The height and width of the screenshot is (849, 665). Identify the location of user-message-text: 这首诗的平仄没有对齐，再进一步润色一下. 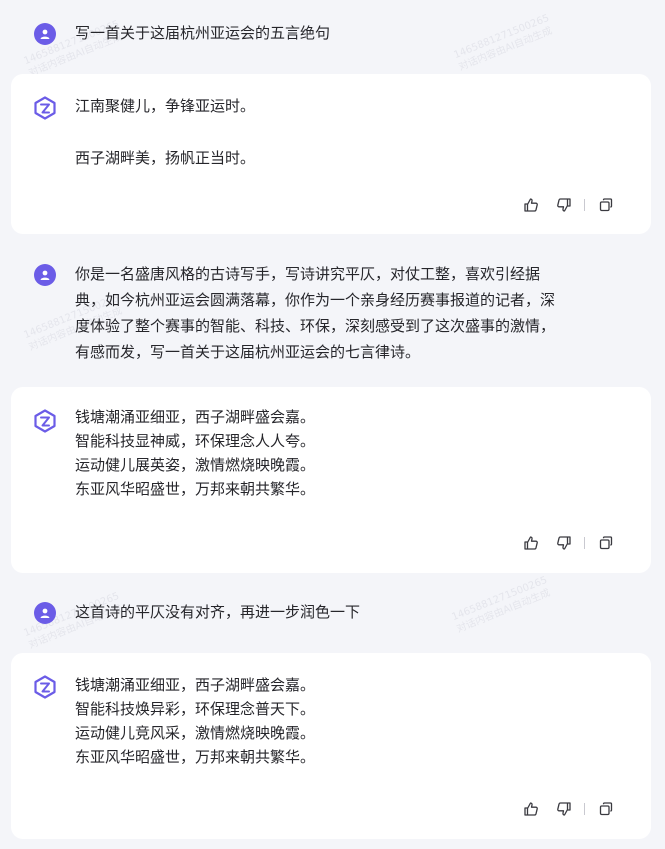
(218, 612).